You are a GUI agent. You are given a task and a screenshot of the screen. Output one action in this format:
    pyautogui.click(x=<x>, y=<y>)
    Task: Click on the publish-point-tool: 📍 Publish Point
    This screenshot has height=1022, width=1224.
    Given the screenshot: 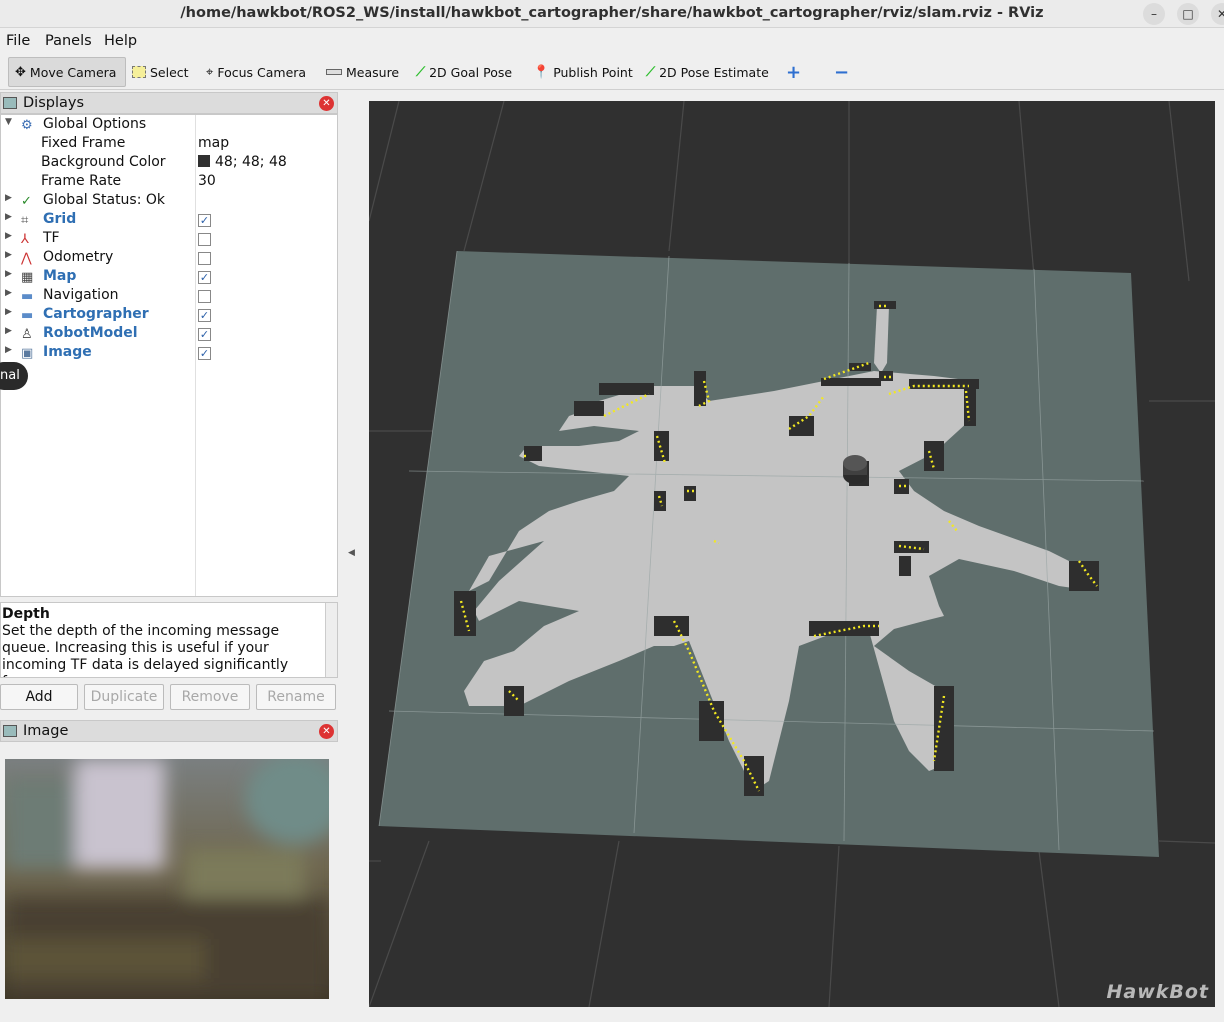 What is the action you would take?
    pyautogui.click(x=583, y=72)
    